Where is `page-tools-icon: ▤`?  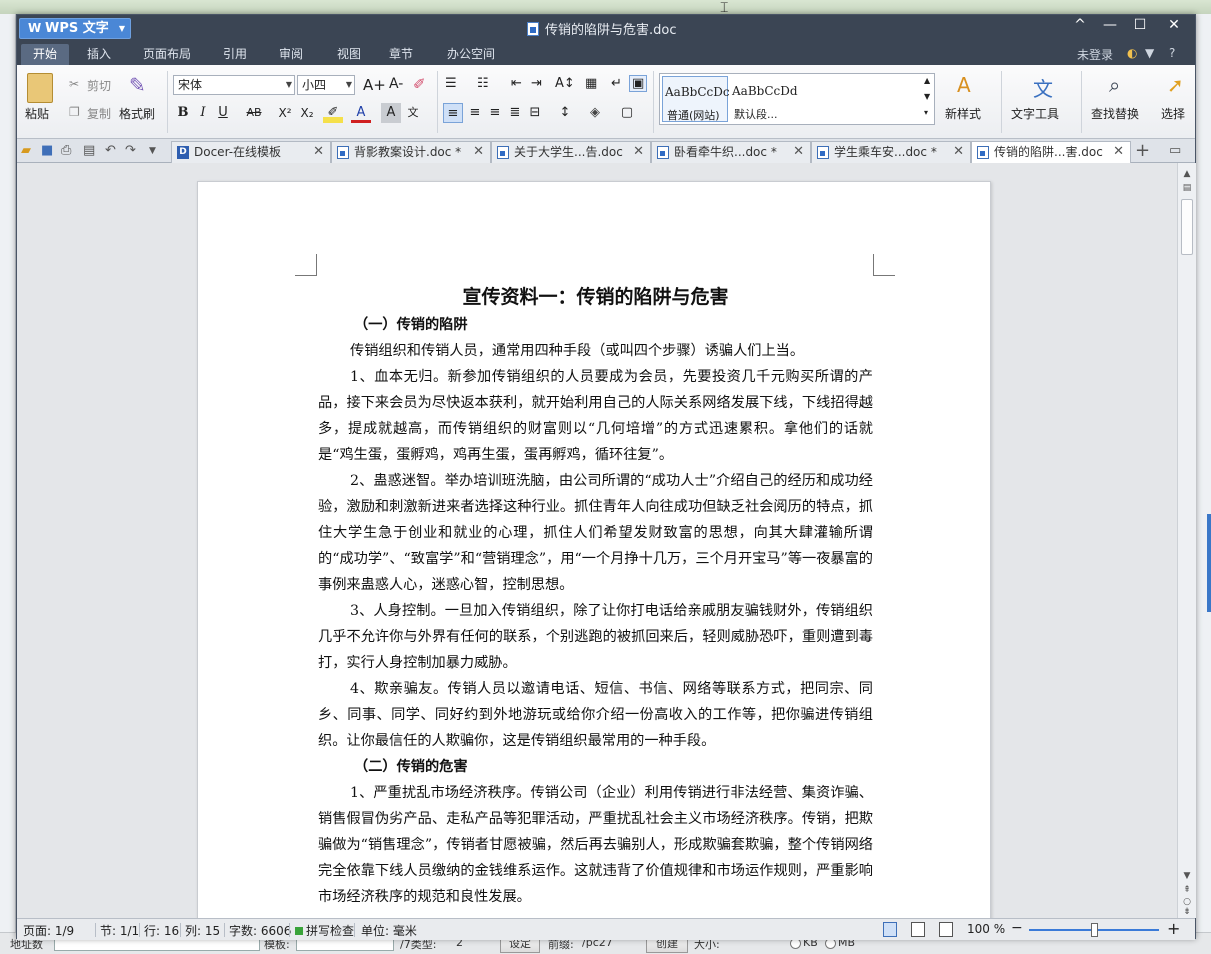 page-tools-icon: ▤ is located at coordinates (1187, 188).